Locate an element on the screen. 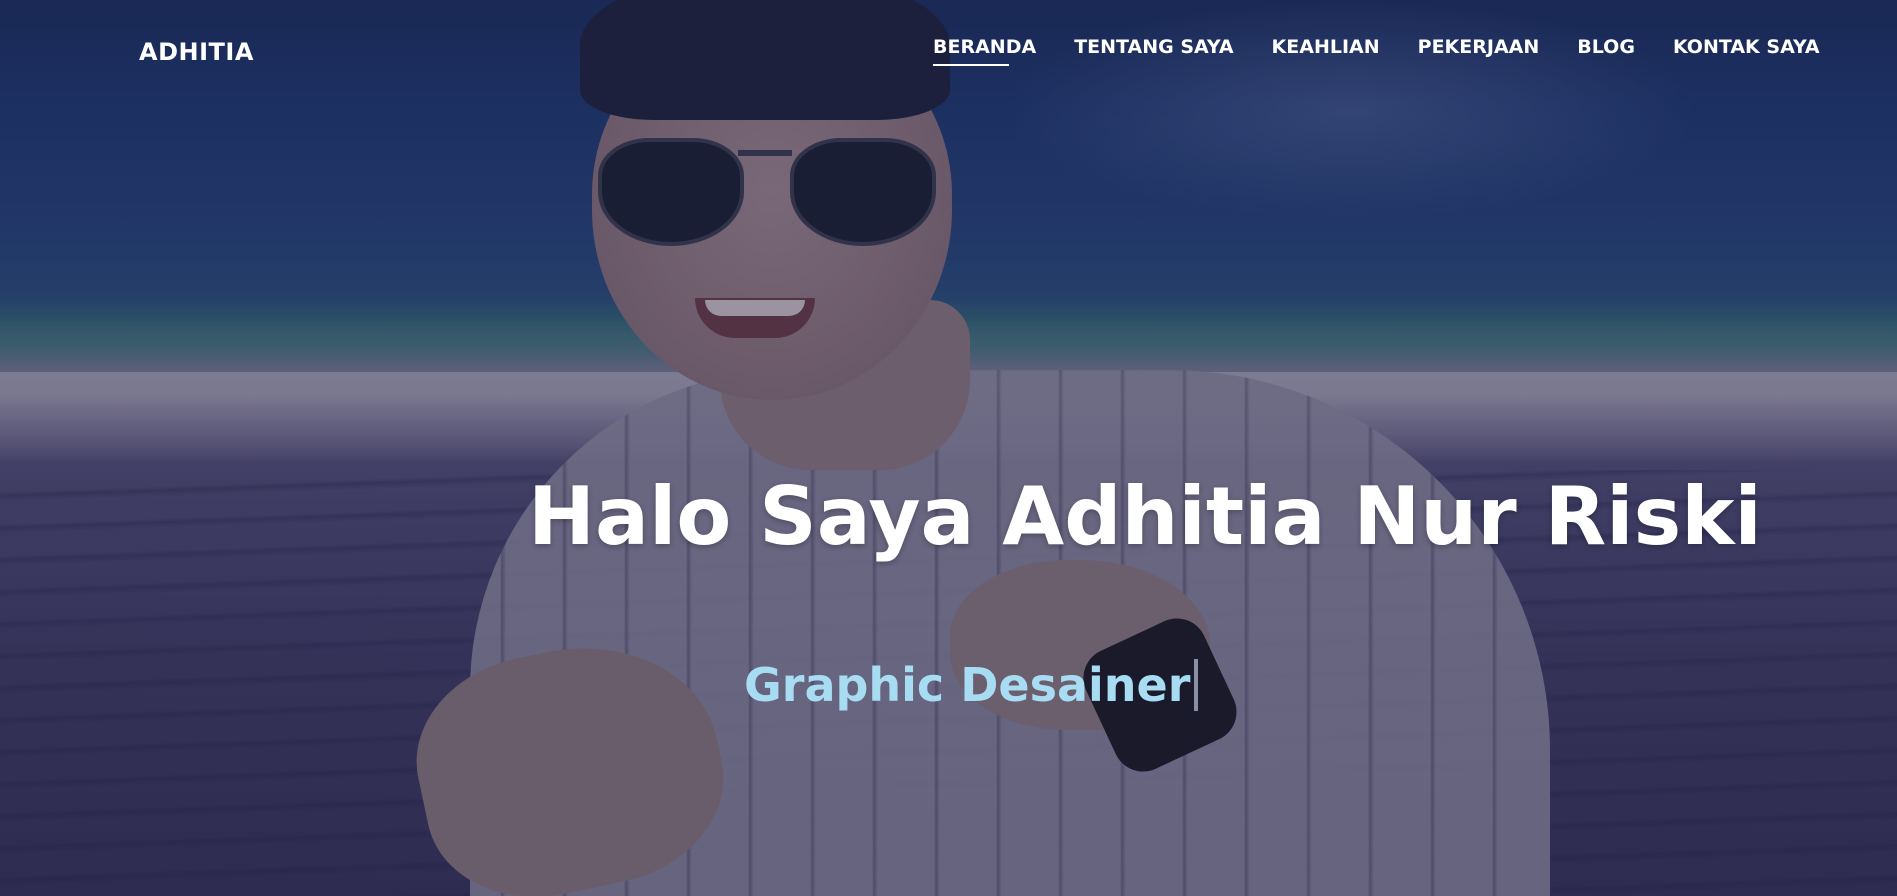 The width and height of the screenshot is (1897, 896). hero-title: Halo Saya Adhitia Nur Riski is located at coordinates (1145, 516).